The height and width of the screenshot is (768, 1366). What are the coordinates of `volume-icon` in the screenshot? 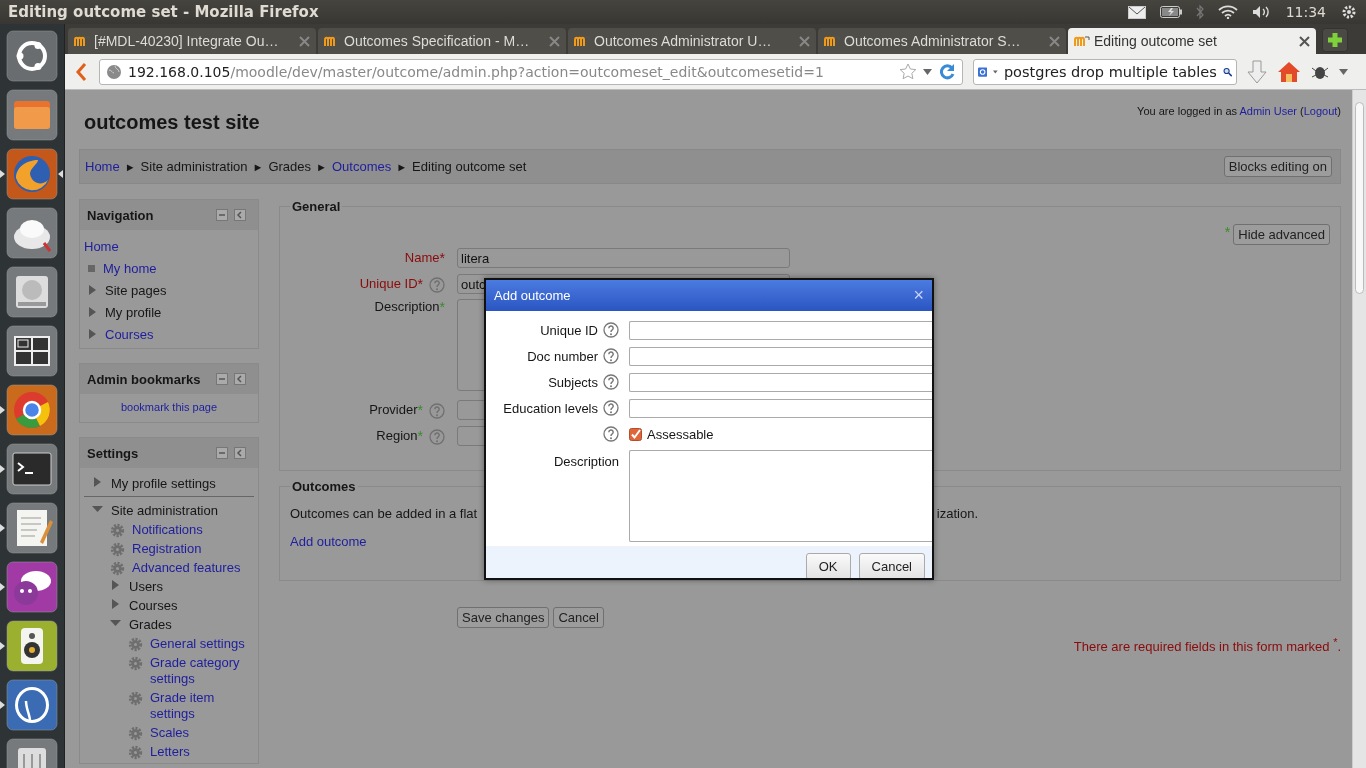 It's located at (1261, 12).